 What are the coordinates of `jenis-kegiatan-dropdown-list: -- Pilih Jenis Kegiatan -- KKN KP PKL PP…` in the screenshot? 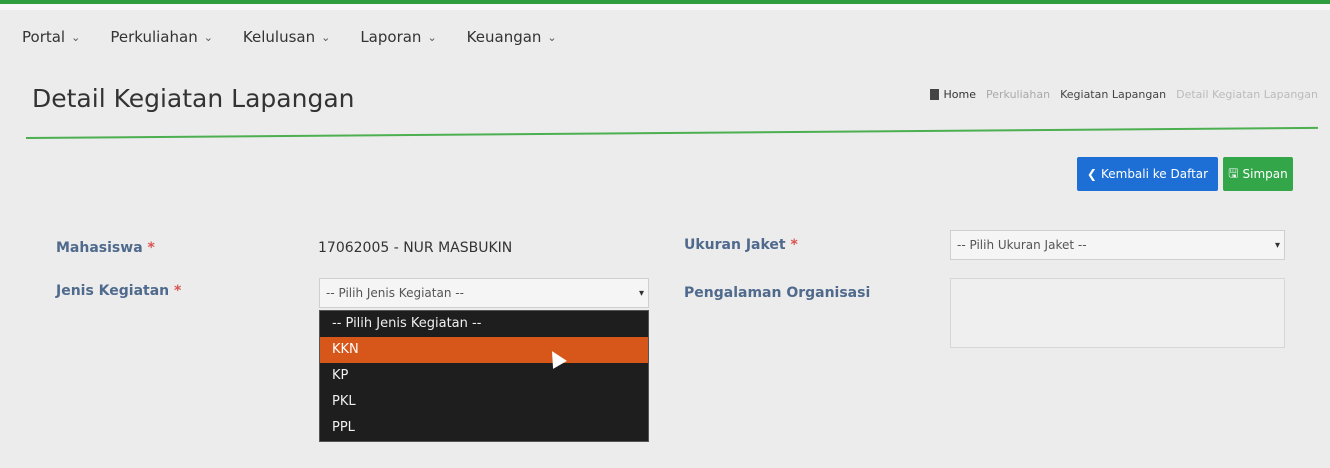 It's located at (484, 376).